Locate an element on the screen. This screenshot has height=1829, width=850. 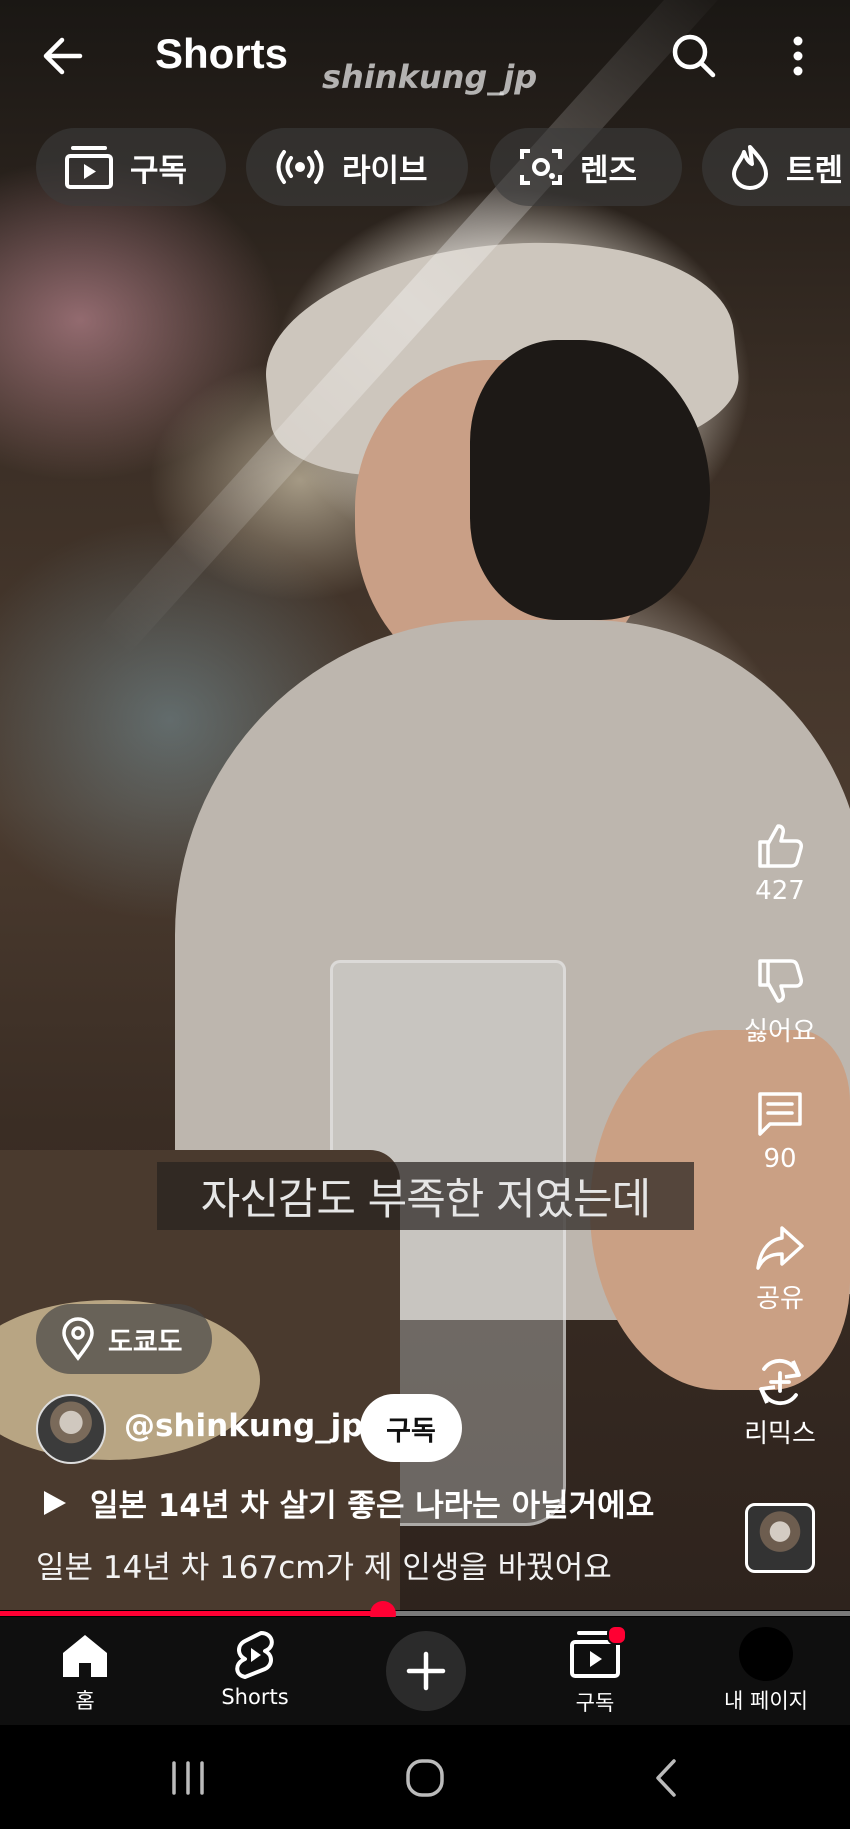
nav-home: 홈 is located at coordinates (85, 1671).